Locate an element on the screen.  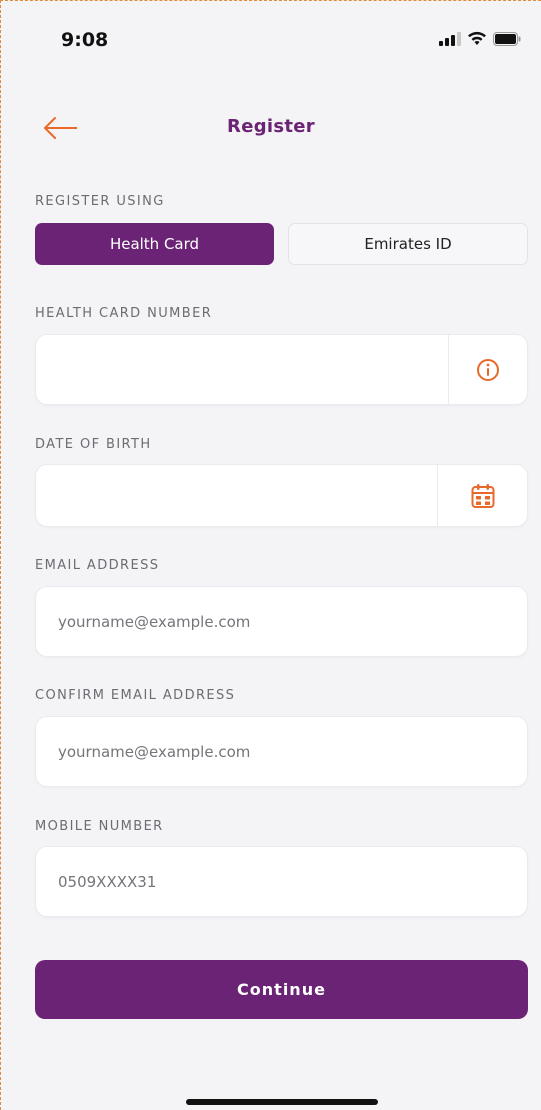
mobile-number-input is located at coordinates (281, 881).